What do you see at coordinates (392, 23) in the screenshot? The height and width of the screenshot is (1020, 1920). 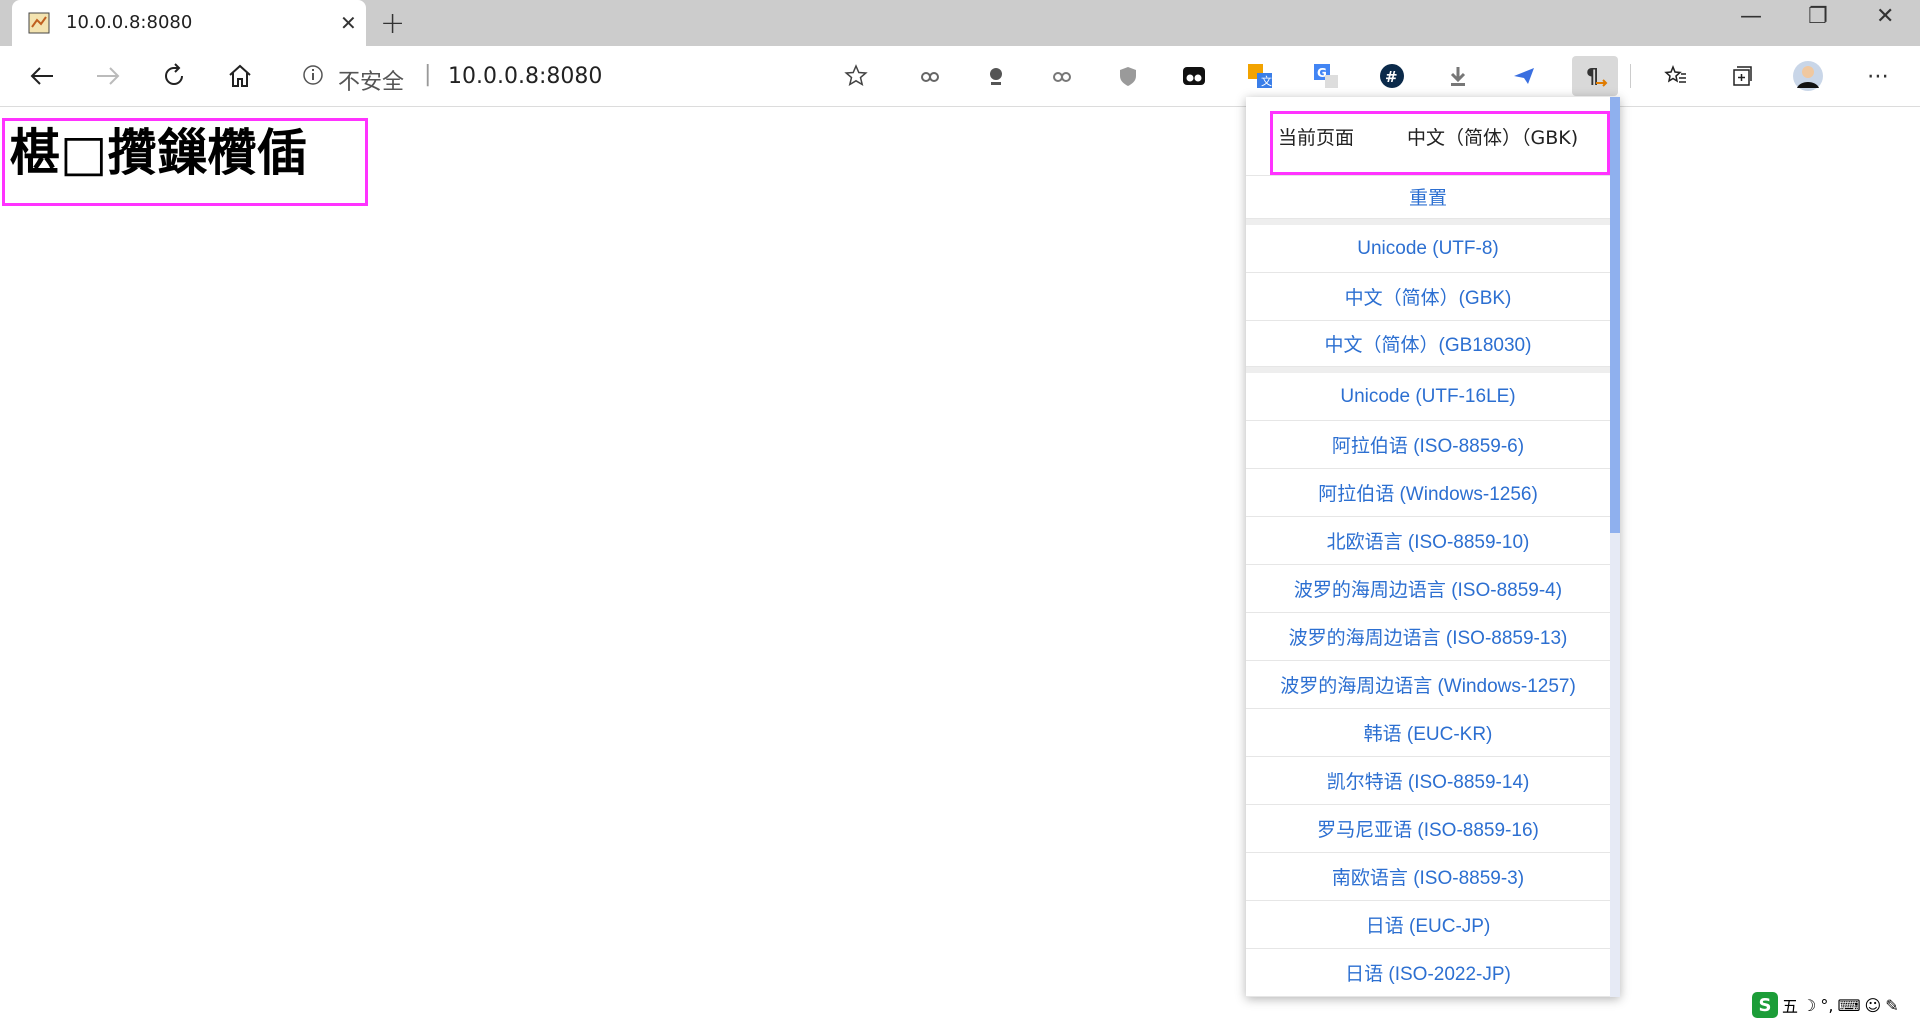 I see `new-tab-button: +` at bounding box center [392, 23].